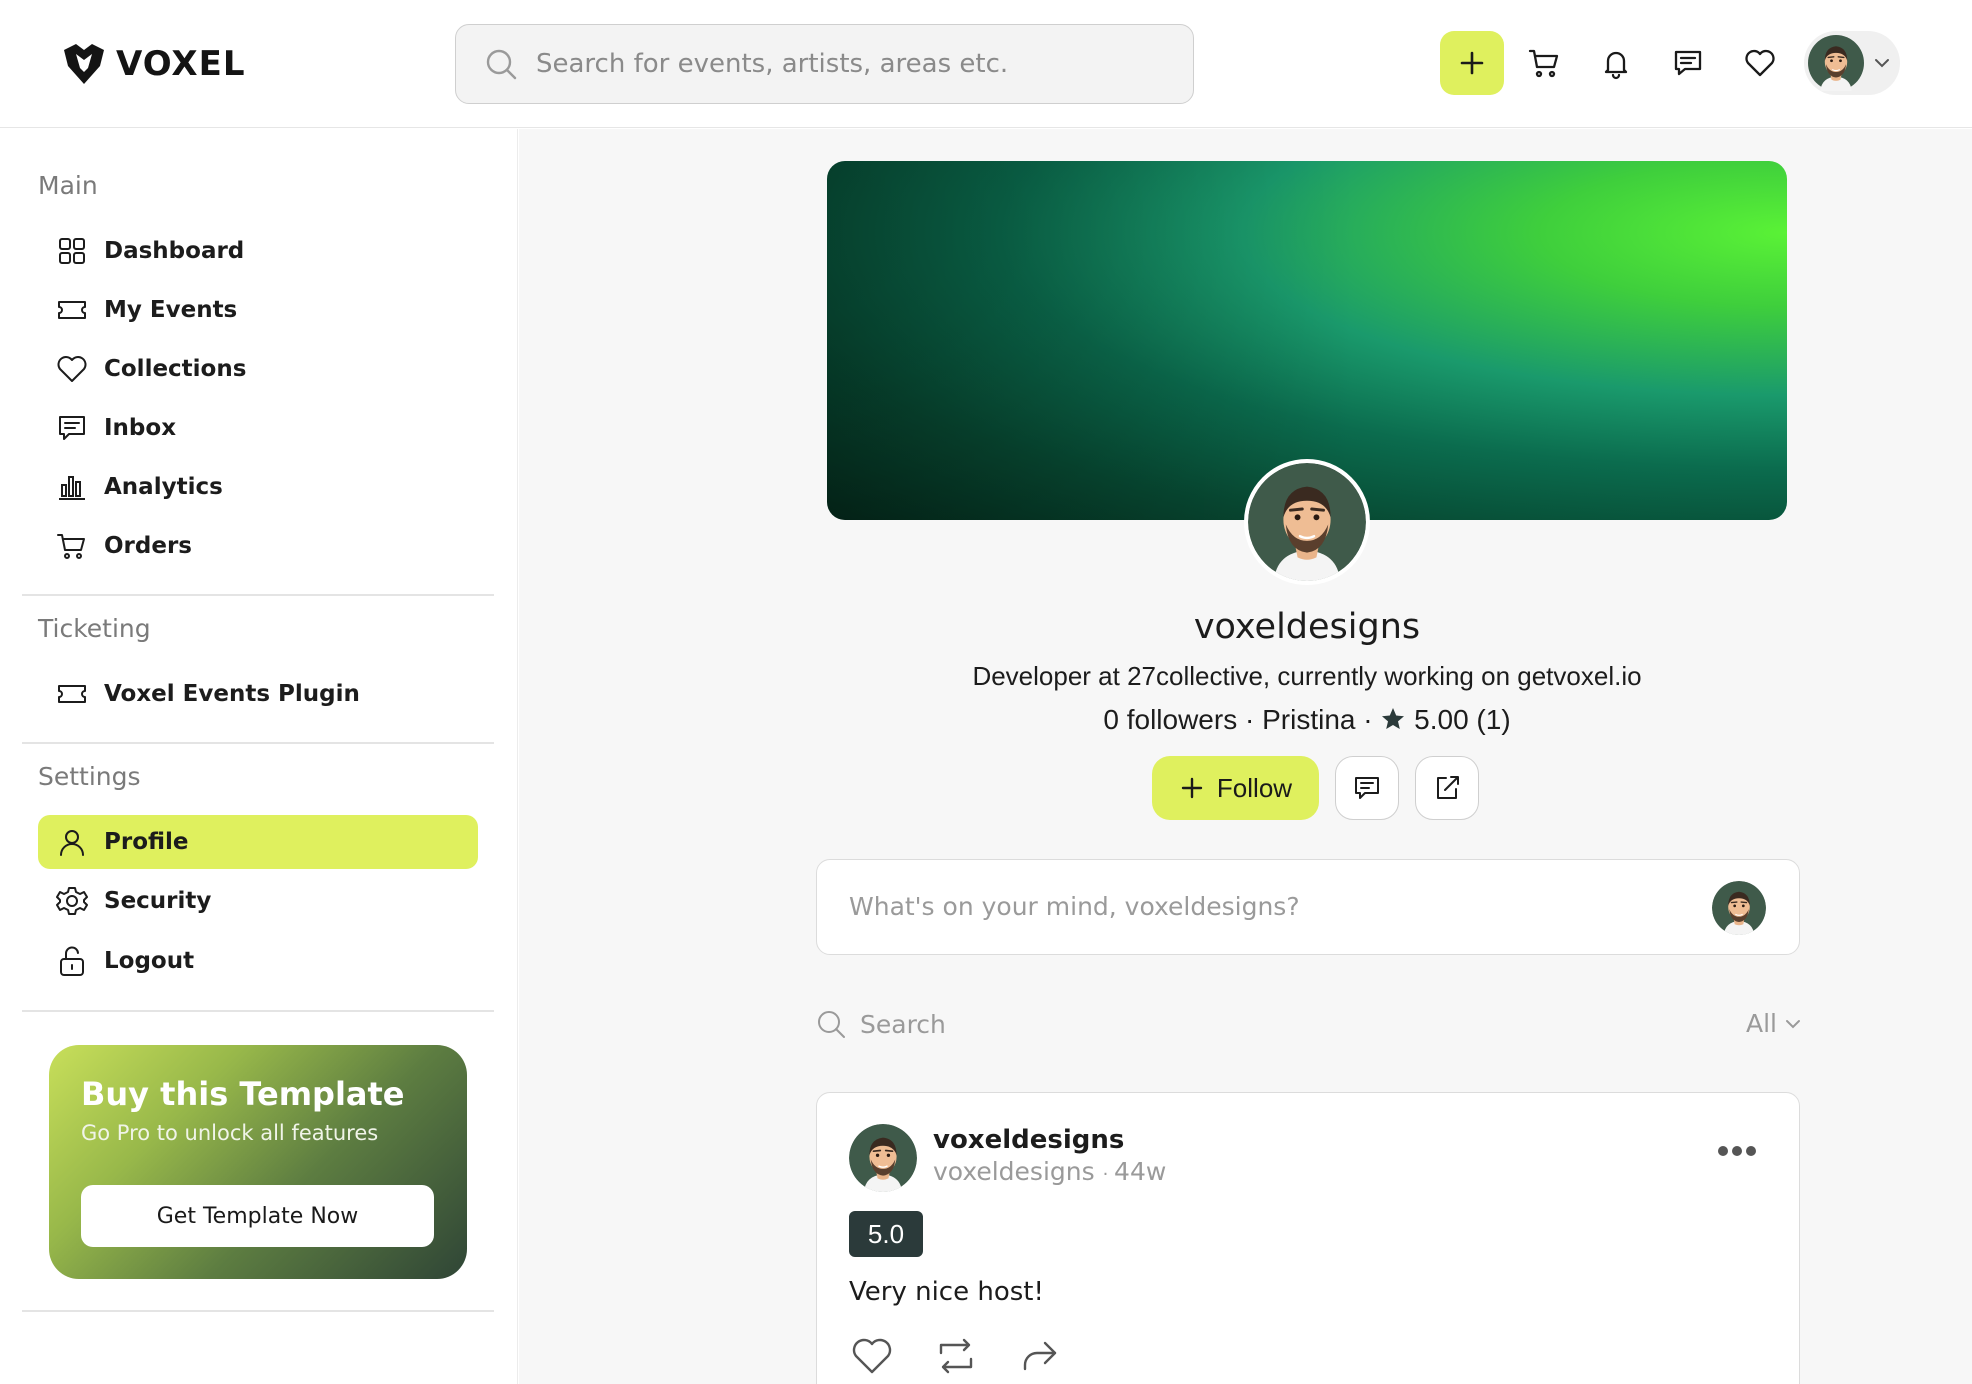  I want to click on sidebar-item-my-events: My Events, so click(258, 310).